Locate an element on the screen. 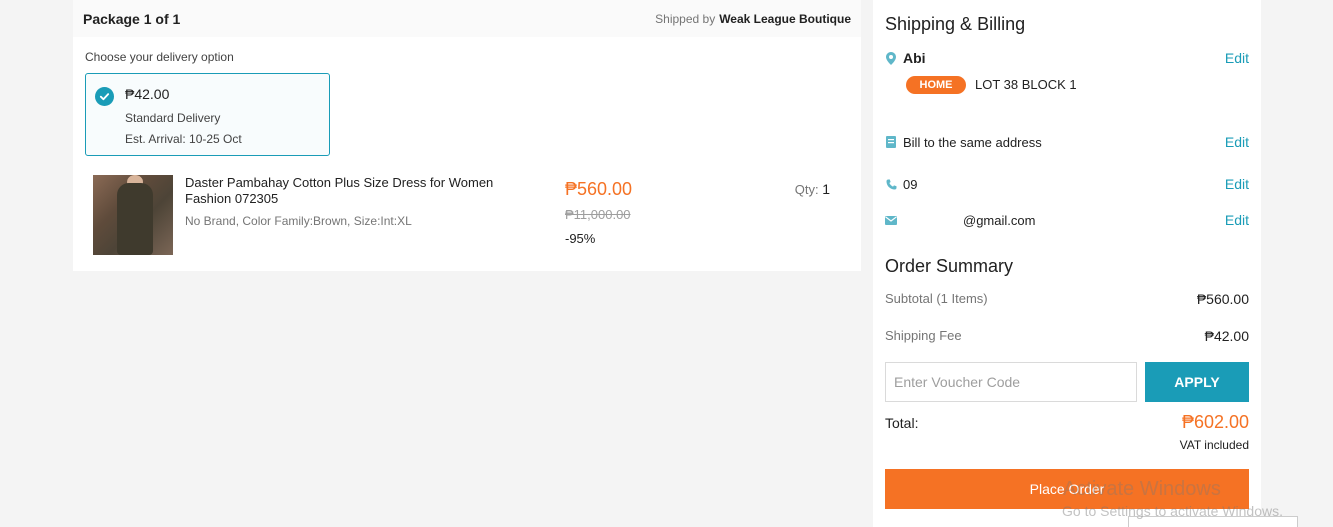  total-value: ₱602.00 is located at coordinates (1215, 422).